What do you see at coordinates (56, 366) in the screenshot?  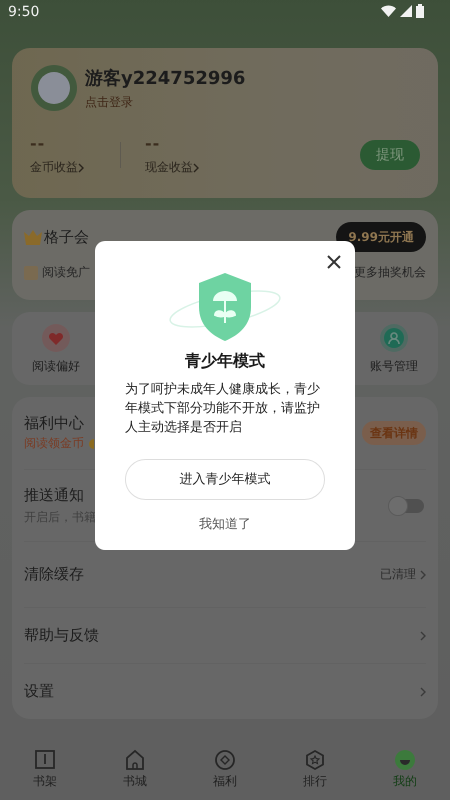 I see `shortcut-label: 阅读偏好` at bounding box center [56, 366].